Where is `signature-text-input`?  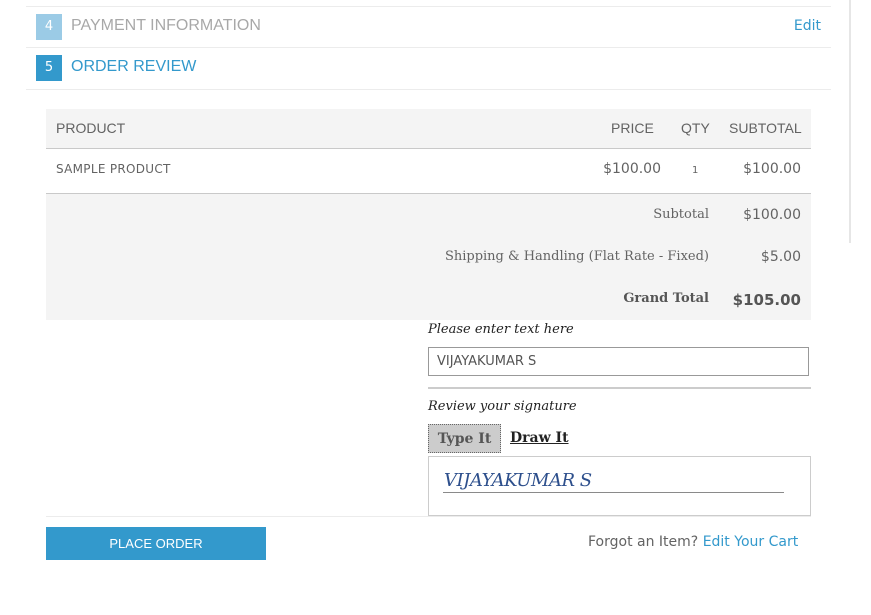 signature-text-input is located at coordinates (618, 361).